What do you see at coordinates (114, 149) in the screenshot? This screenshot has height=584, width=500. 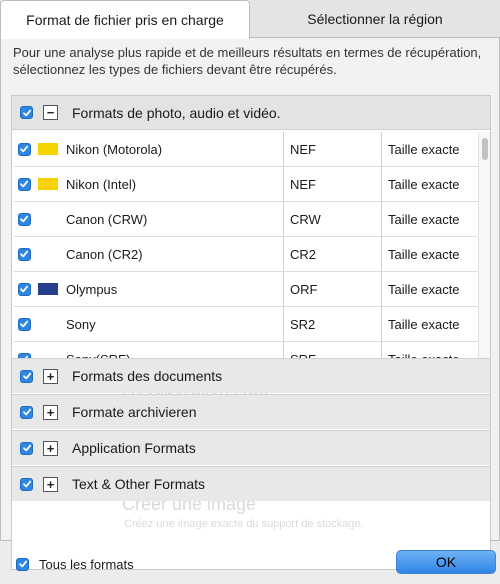 I see `format-name: Nikon (Motorola)` at bounding box center [114, 149].